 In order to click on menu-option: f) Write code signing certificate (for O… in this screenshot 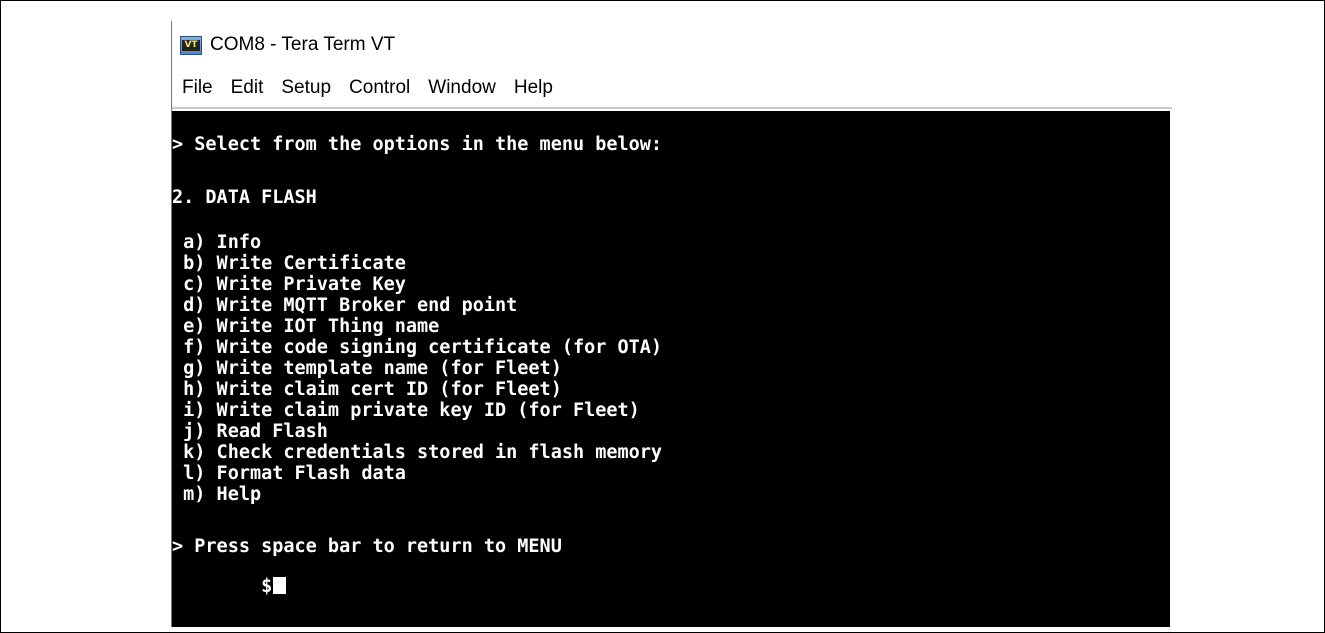, I will do `click(417, 347)`.